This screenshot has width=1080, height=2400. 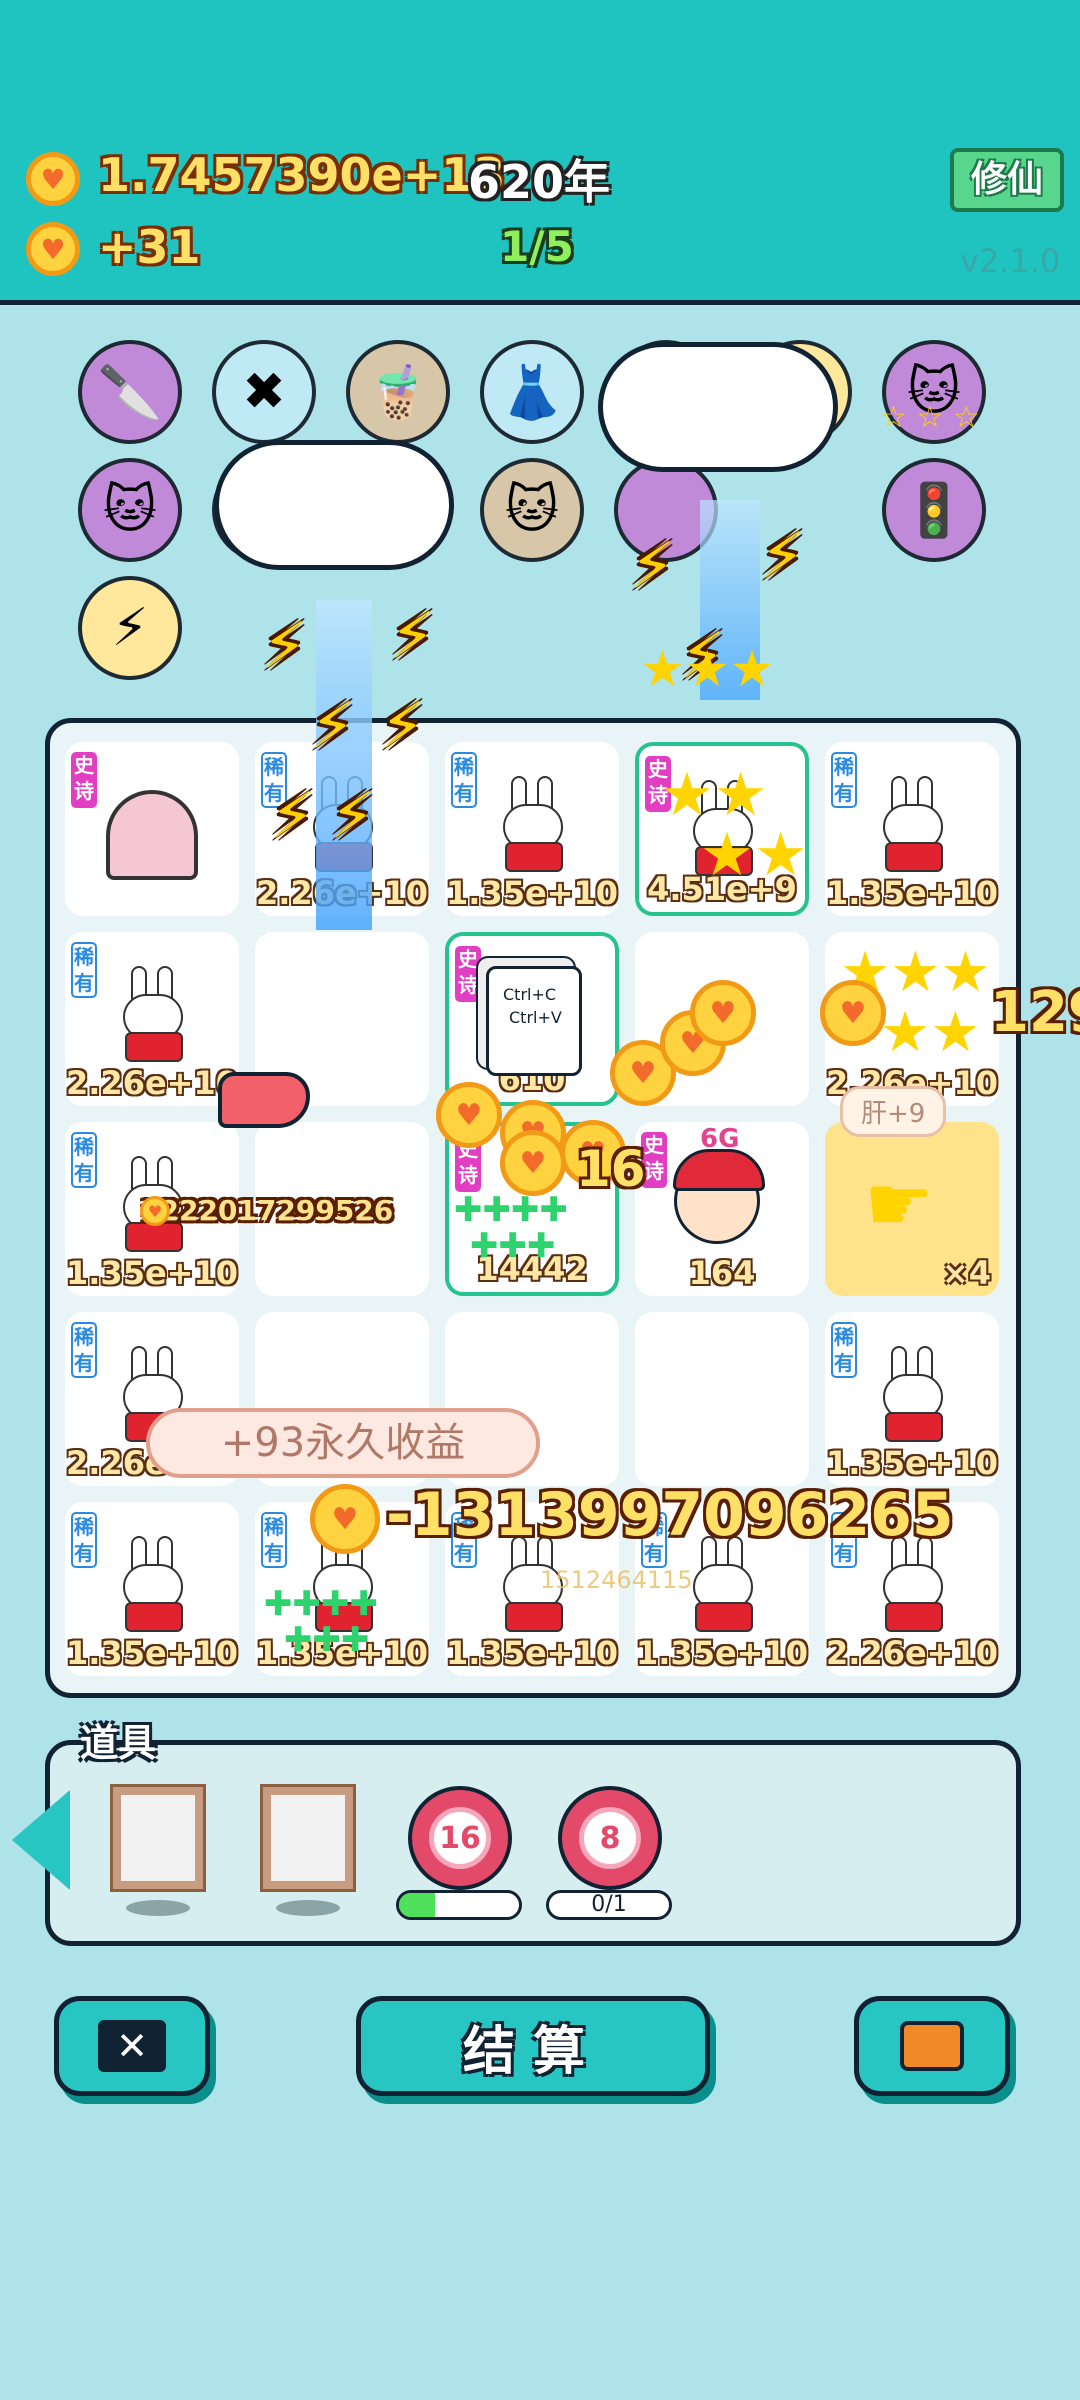 I want to click on version-label: v2.1.0, so click(x=1010, y=261).